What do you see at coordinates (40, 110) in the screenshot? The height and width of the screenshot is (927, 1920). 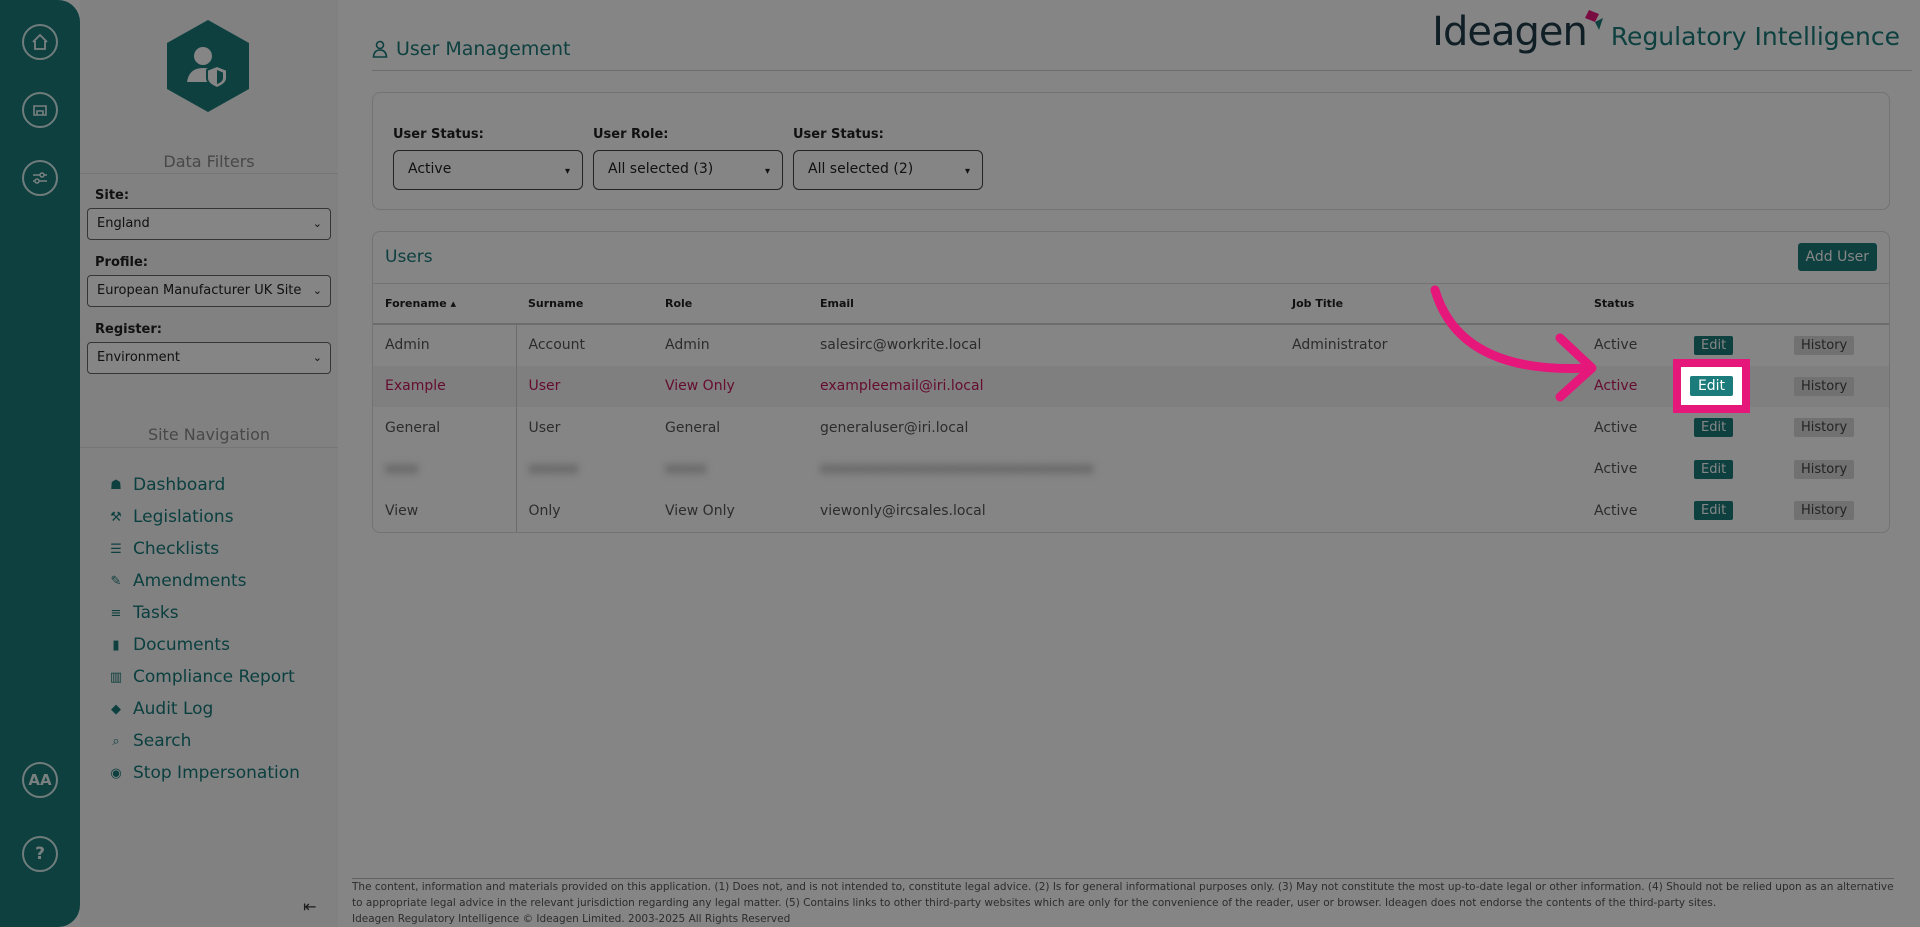 I see `building-icon` at bounding box center [40, 110].